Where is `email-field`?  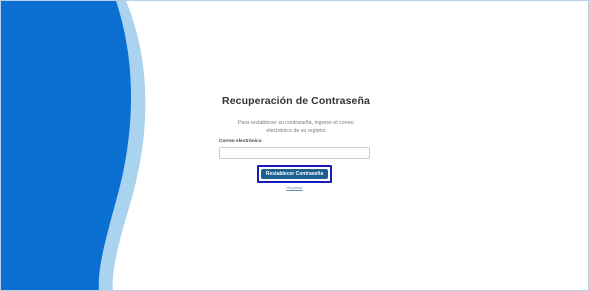
email-field is located at coordinates (294, 153).